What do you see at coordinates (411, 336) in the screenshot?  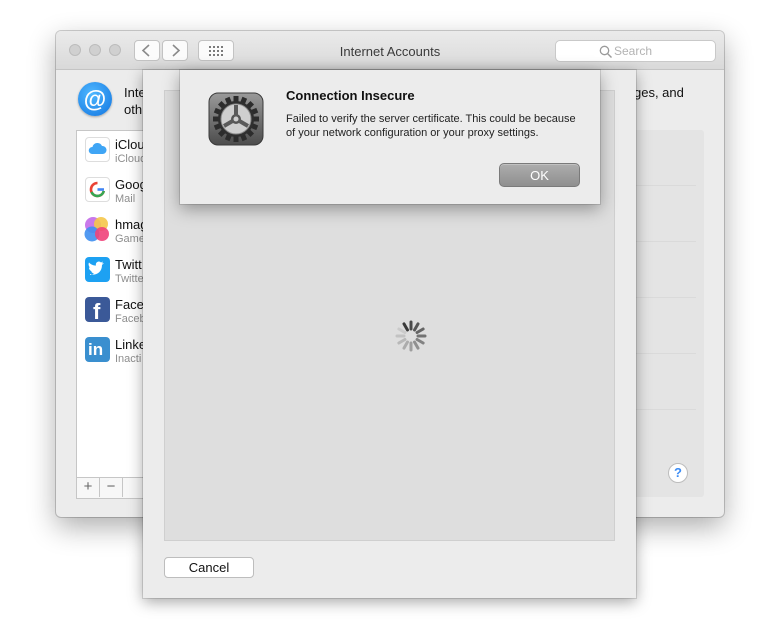 I see `loading-spinner-icon` at bounding box center [411, 336].